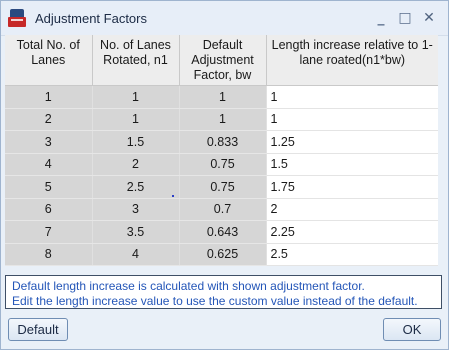  I want to click on cell-default-factor: 0.643, so click(223, 232).